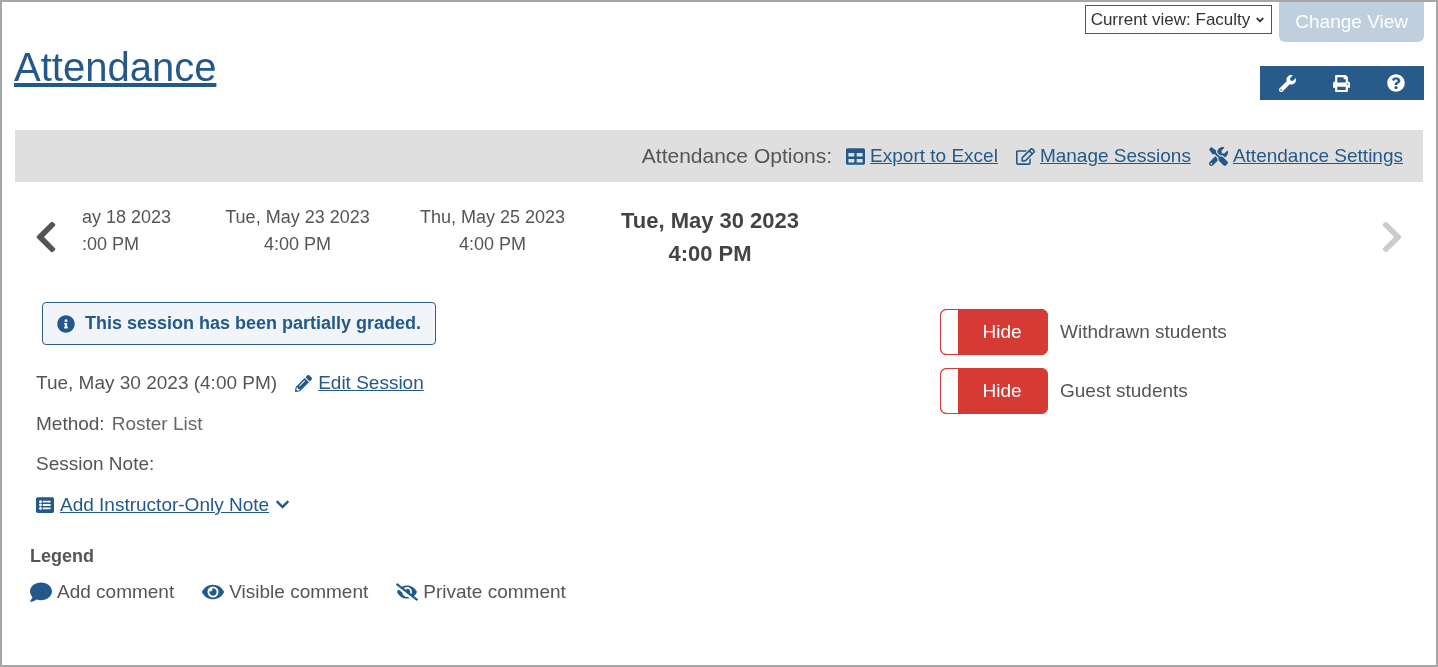  Describe the element at coordinates (1143, 331) in the screenshot. I see `toggle-label: Withdrawn students` at that location.